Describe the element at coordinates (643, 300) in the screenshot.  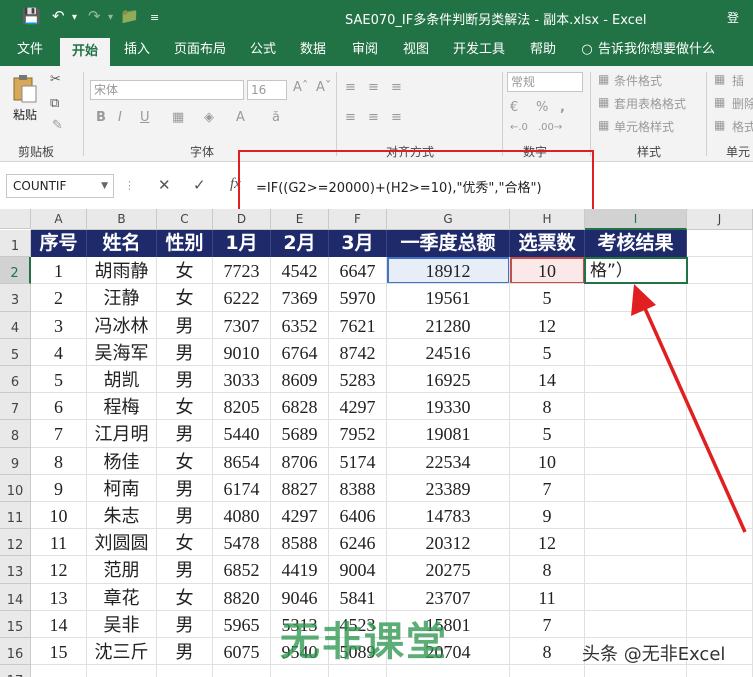
I see `arrow-head` at that location.